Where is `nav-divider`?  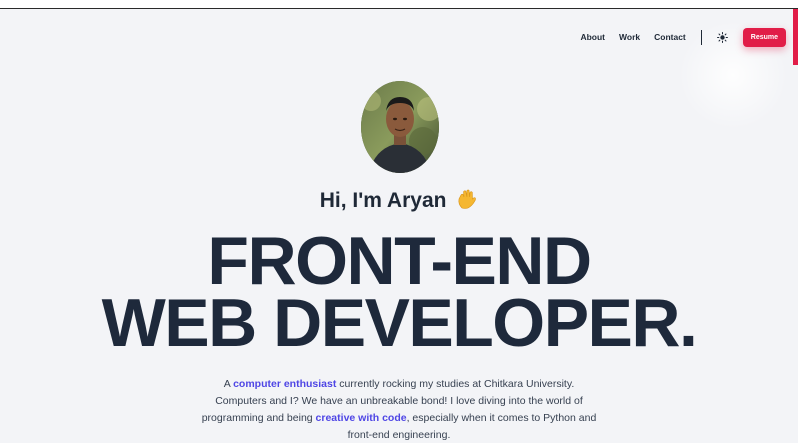 nav-divider is located at coordinates (701, 37).